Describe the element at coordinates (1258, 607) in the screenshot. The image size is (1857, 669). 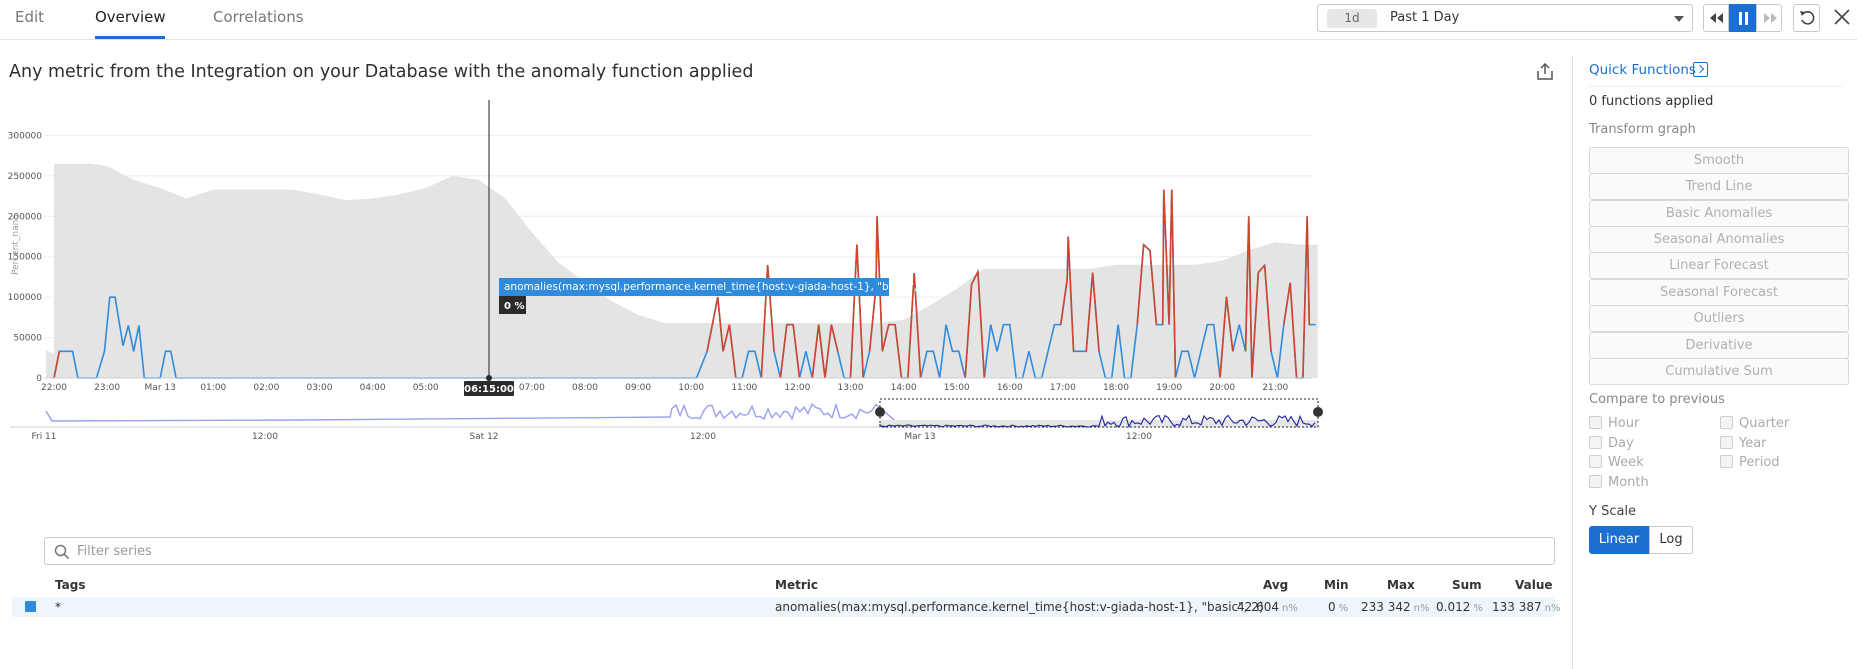
I see `row-avg-value: 42 604` at that location.